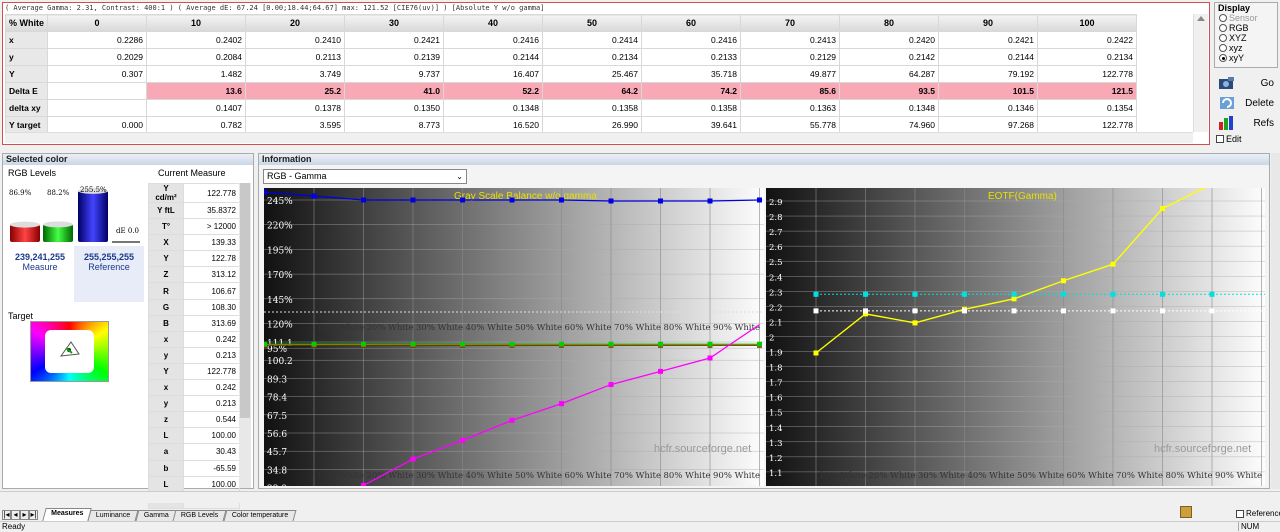 This screenshot has height=532, width=1280. What do you see at coordinates (493, 125) in the screenshot?
I see `table-cell: 16.520` at bounding box center [493, 125].